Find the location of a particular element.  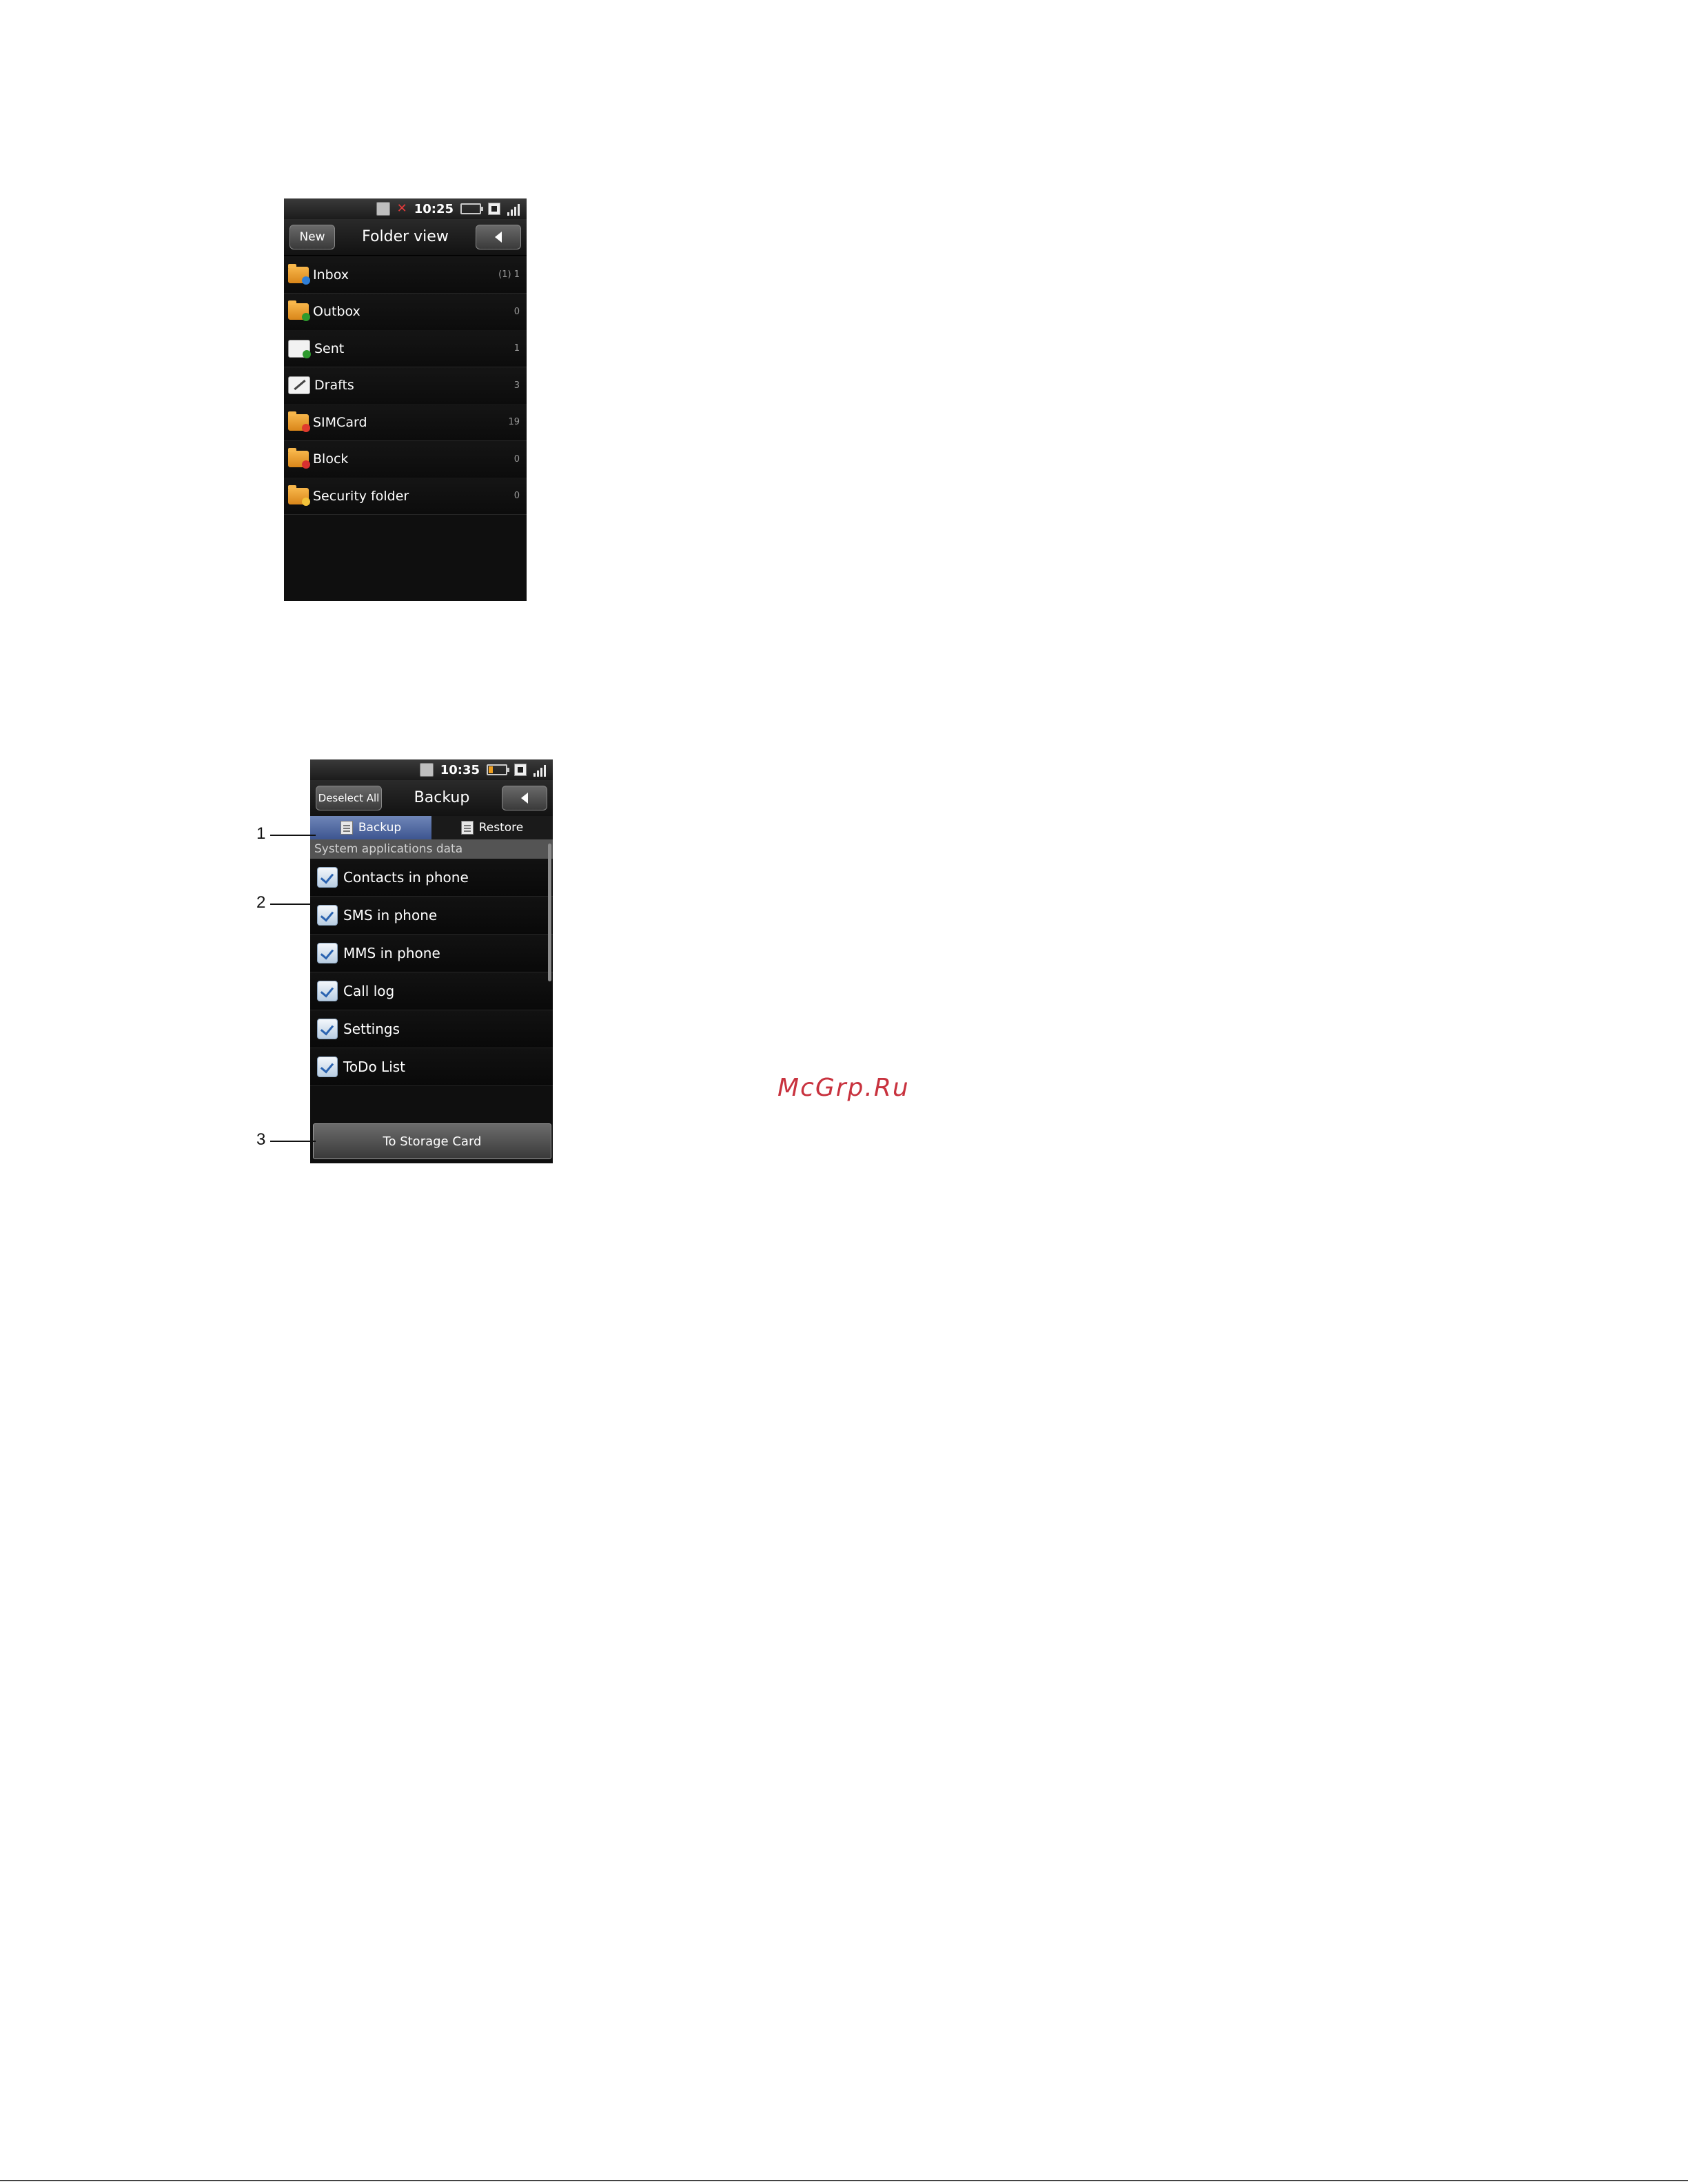

page-title: Folder view is located at coordinates (405, 237).